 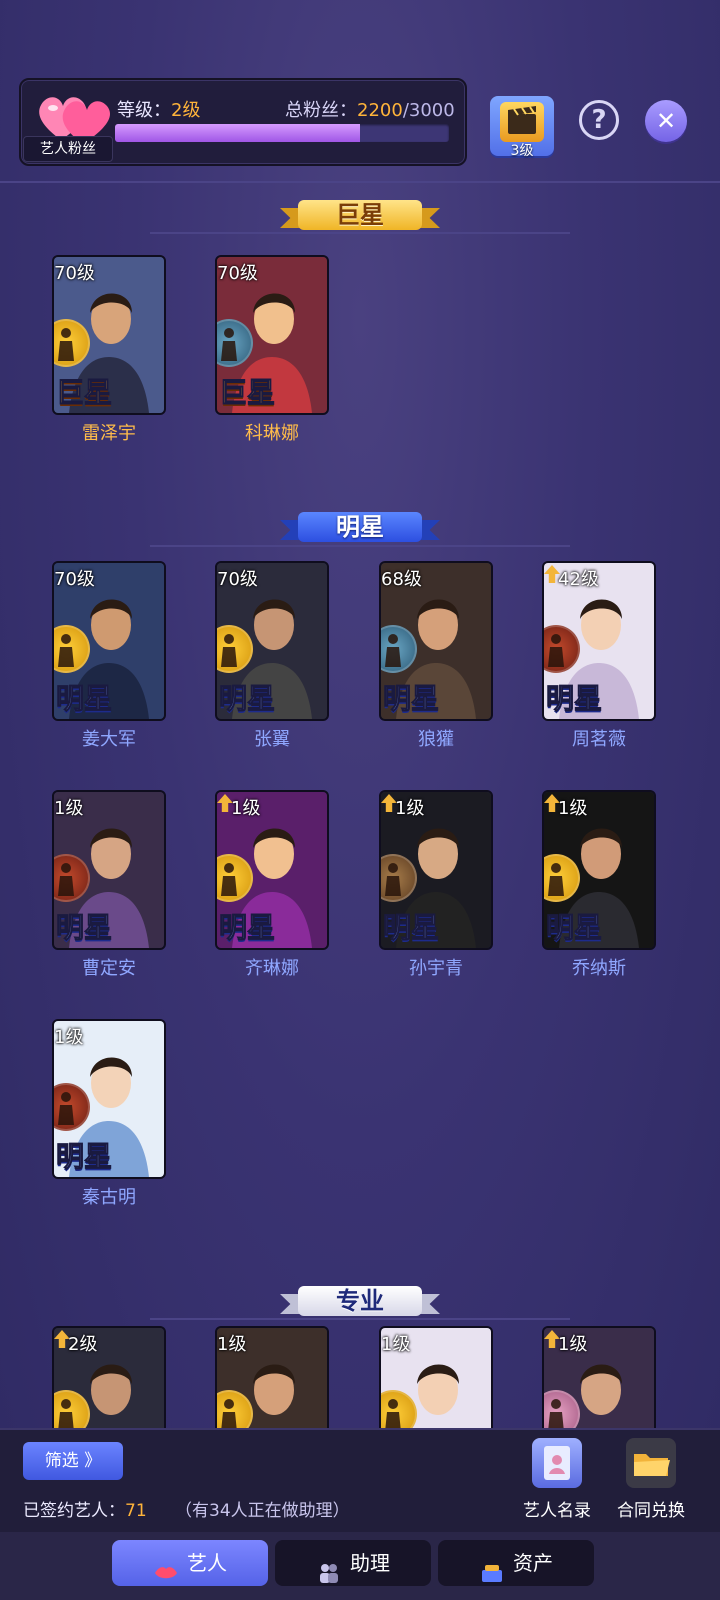 I want to click on artist-name: 科琳娜, so click(x=272, y=433).